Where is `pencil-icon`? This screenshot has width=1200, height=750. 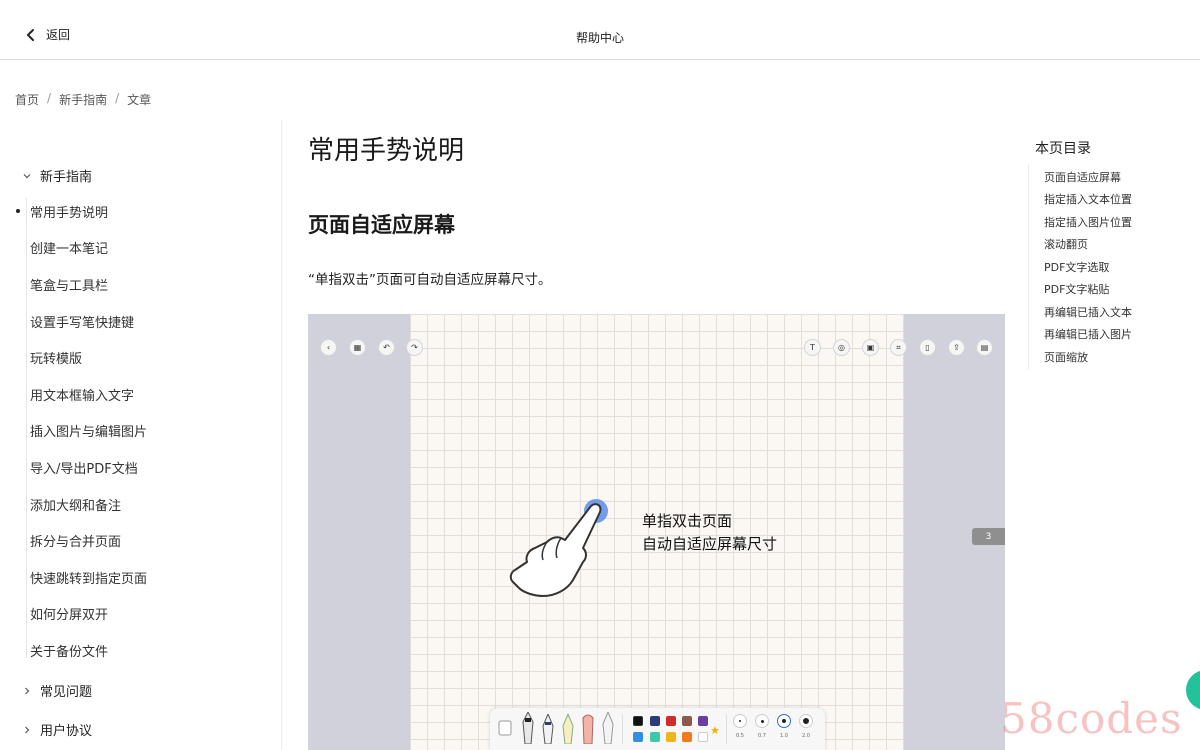 pencil-icon is located at coordinates (608, 728).